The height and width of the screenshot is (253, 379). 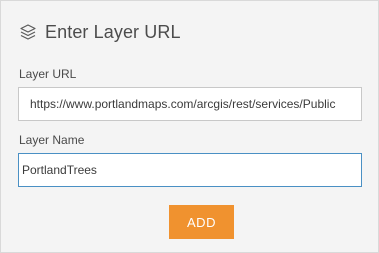 What do you see at coordinates (190, 170) in the screenshot?
I see `layer-name-input` at bounding box center [190, 170].